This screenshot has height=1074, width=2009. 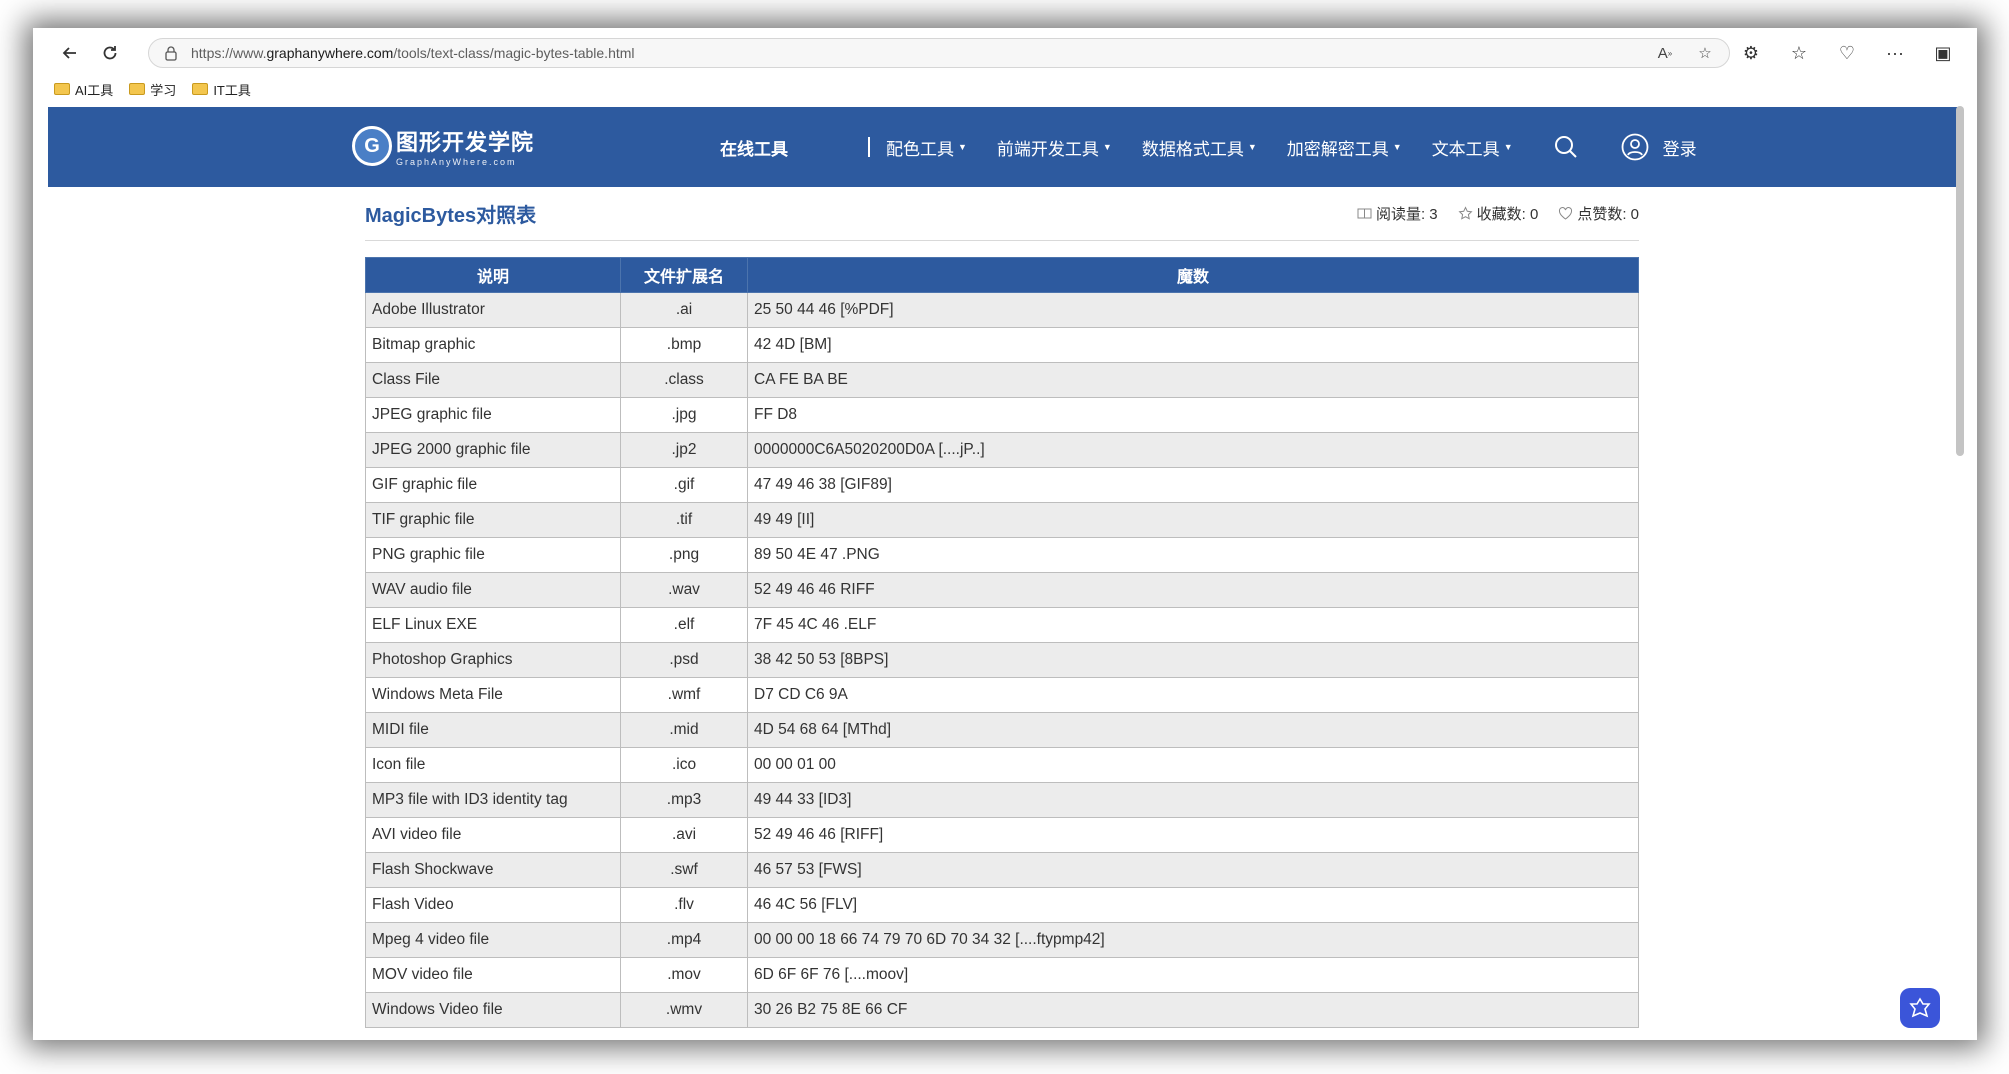 What do you see at coordinates (1193, 275) in the screenshot?
I see `header-magic-number: 魔数` at bounding box center [1193, 275].